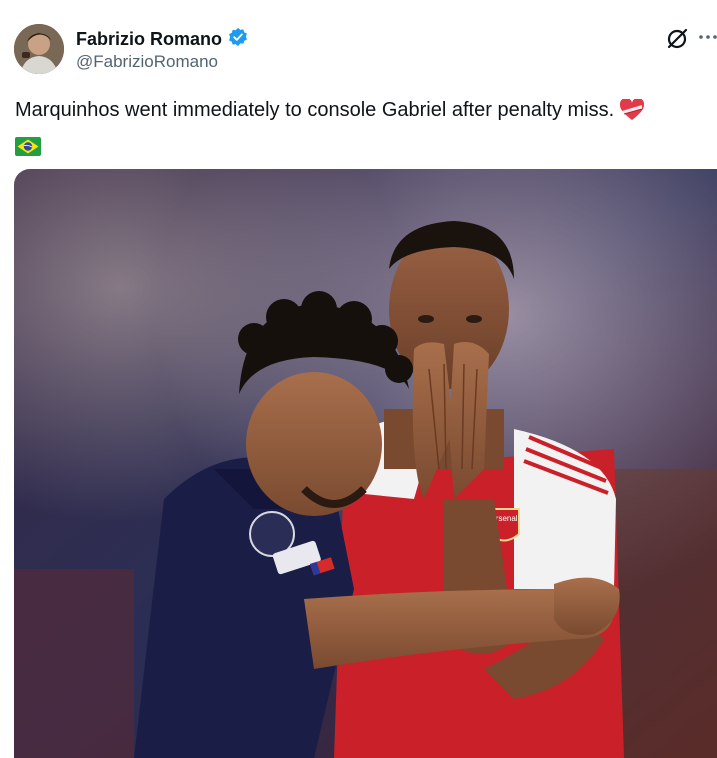 This screenshot has height=758, width=717. Describe the element at coordinates (147, 62) in the screenshot. I see `author-handle: @FabrizioRomano` at that location.